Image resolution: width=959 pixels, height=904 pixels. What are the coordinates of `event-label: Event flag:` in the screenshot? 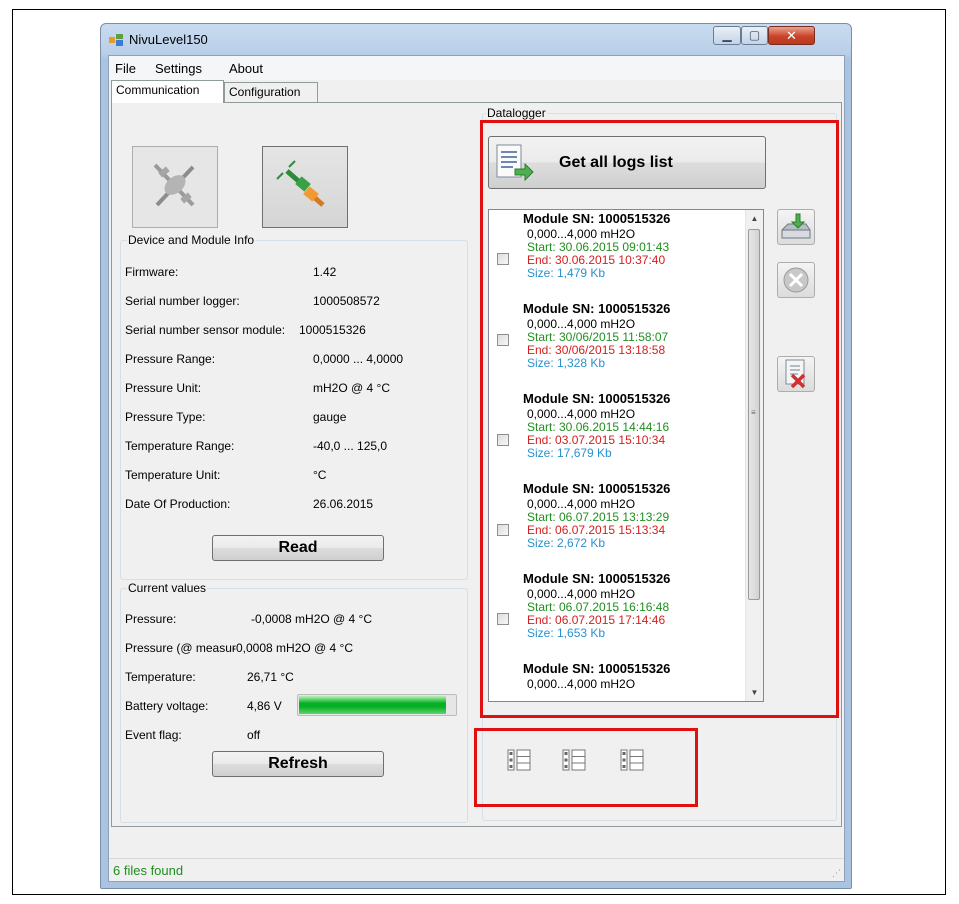 It's located at (153, 735).